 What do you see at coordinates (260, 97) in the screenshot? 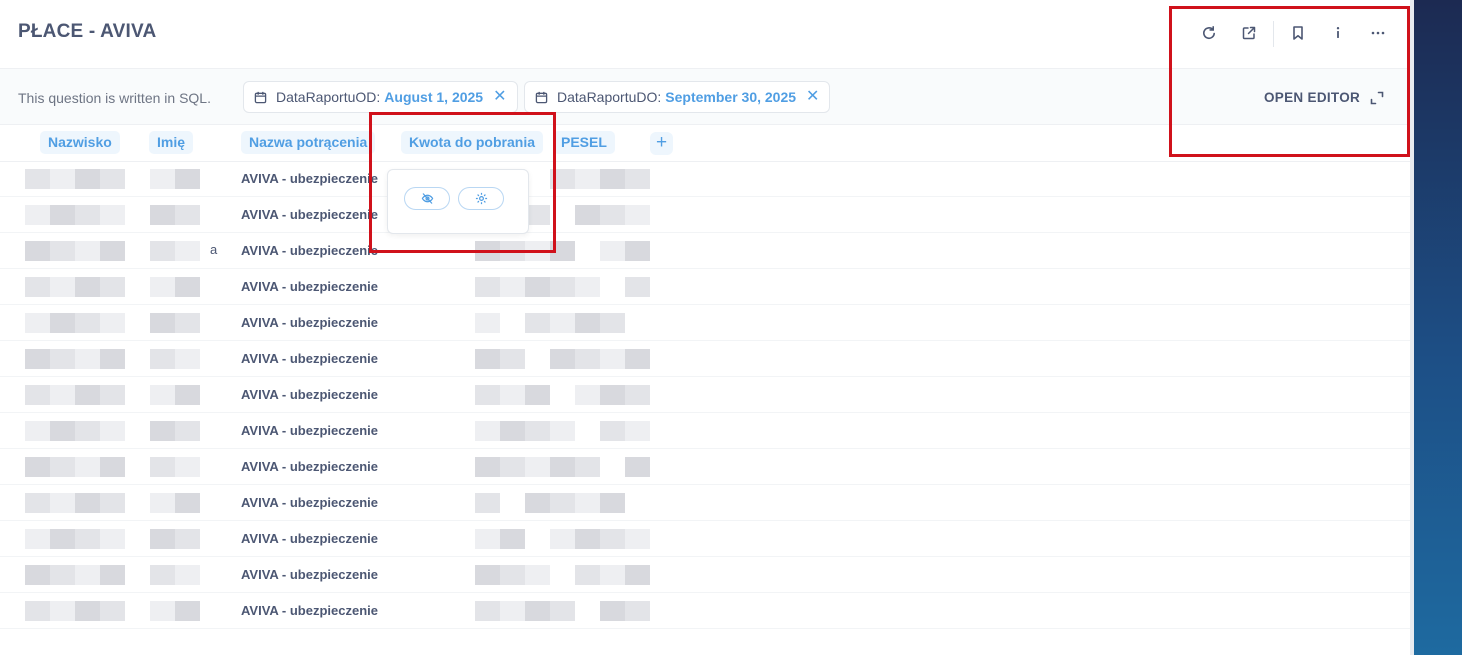
I see `calendar-icon` at bounding box center [260, 97].